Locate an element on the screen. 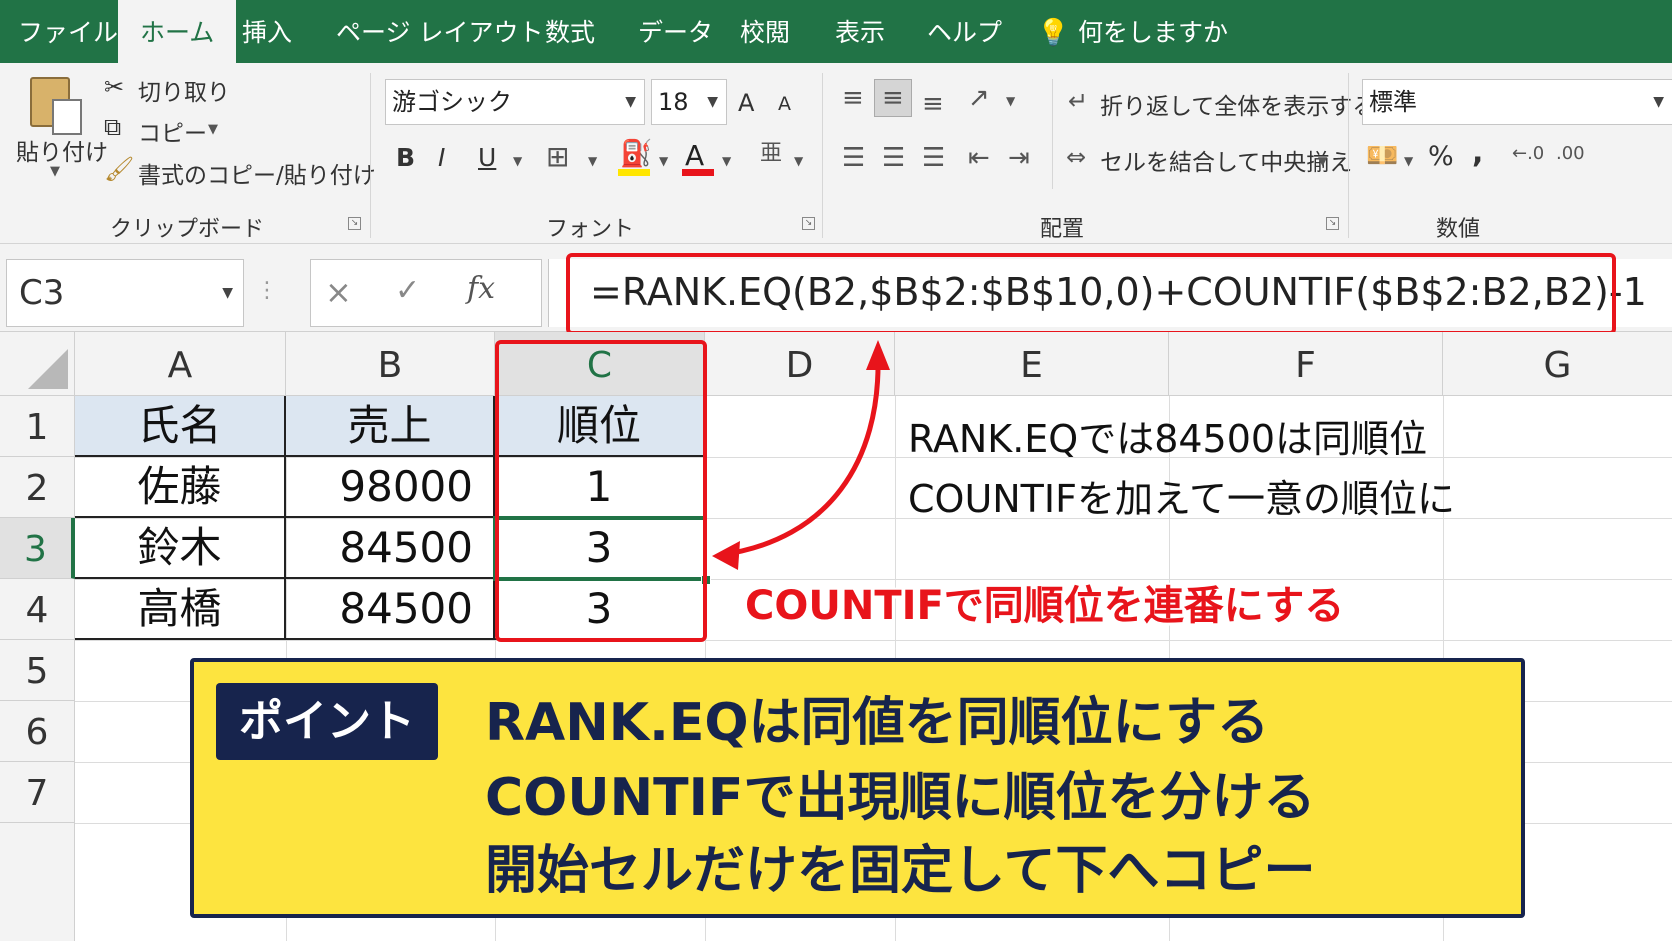  row-header-2: 2 is located at coordinates (37, 487).